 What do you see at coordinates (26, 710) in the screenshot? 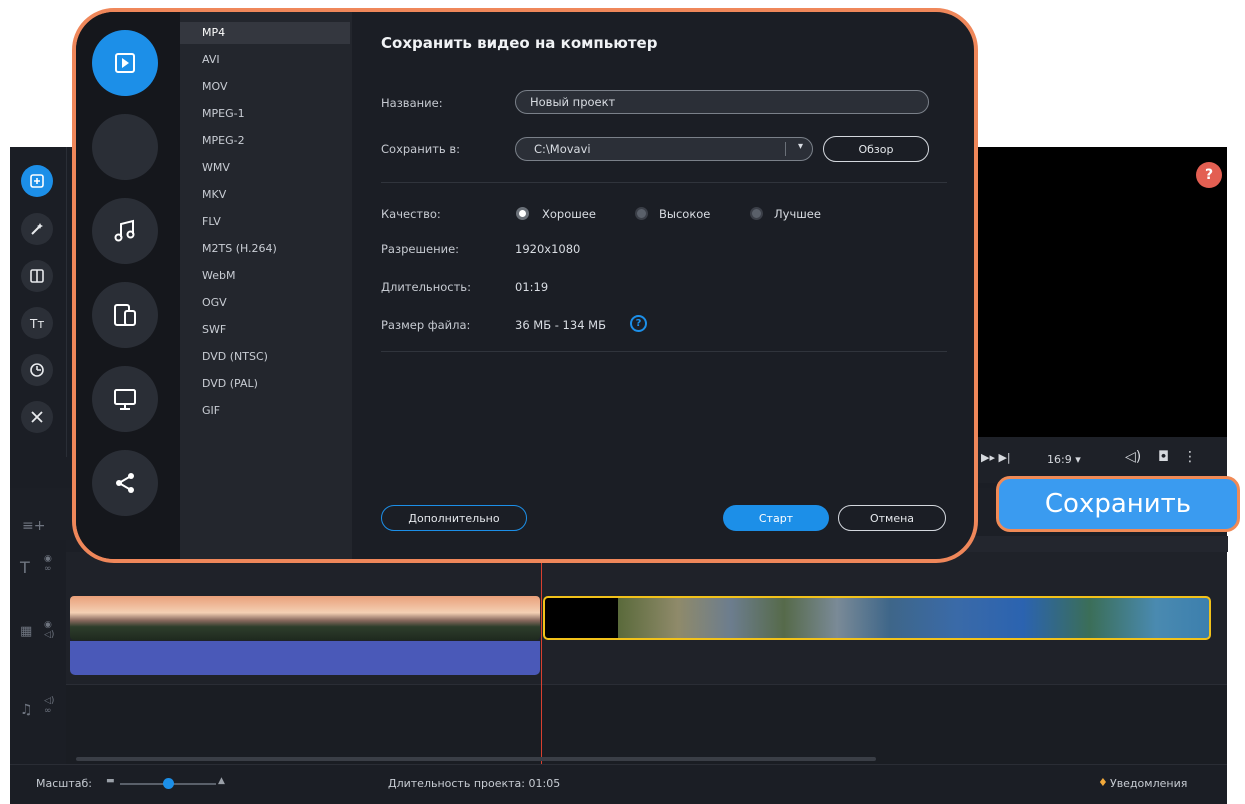
I see `audio-track-icon: ♫` at bounding box center [26, 710].